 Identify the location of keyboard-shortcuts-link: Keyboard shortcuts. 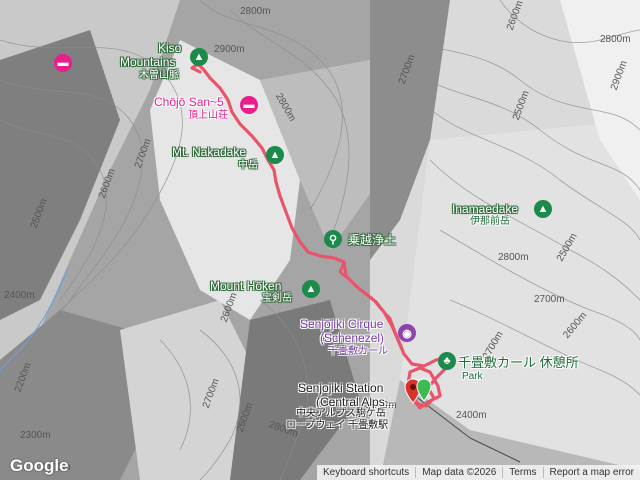
(366, 472).